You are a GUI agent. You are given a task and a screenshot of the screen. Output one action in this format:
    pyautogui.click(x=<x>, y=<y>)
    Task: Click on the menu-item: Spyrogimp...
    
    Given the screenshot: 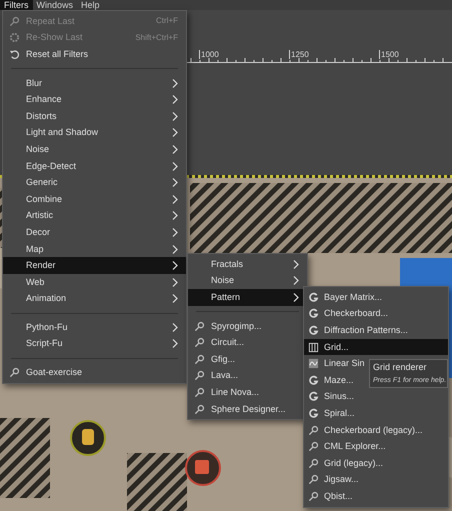 What is the action you would take?
    pyautogui.click(x=247, y=326)
    